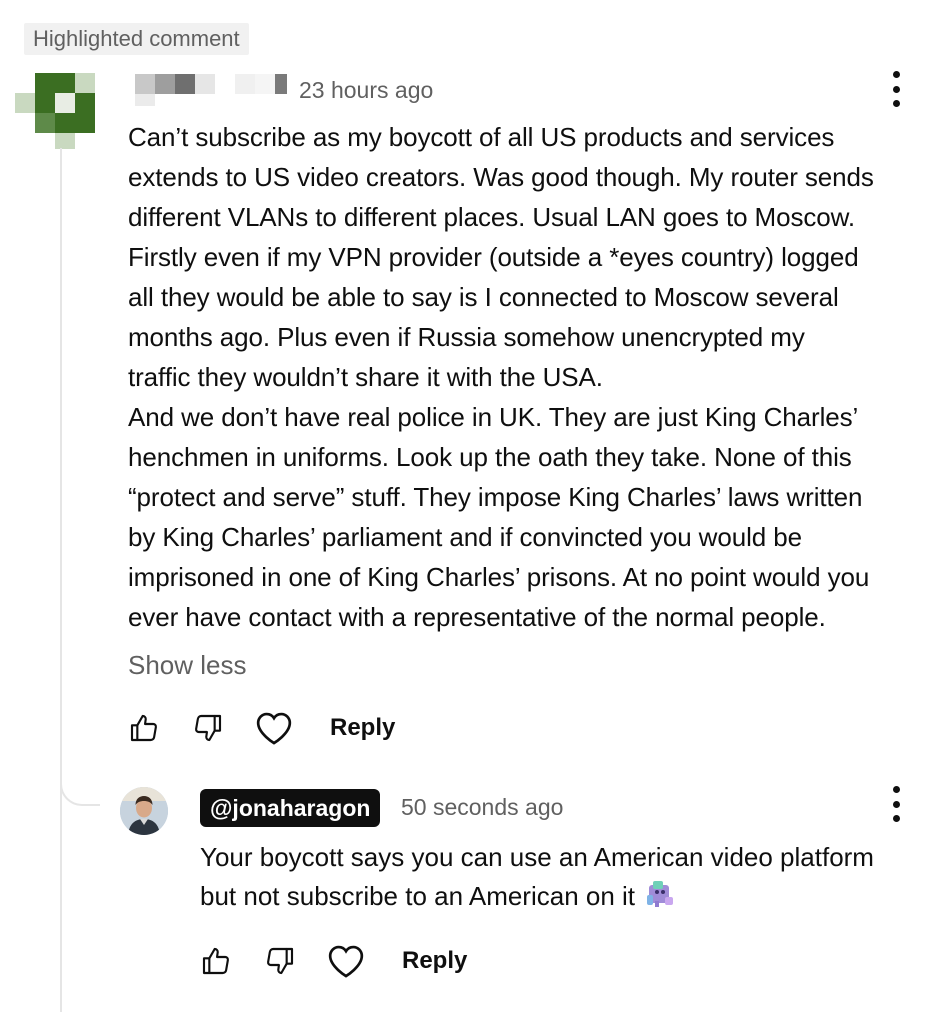  Describe the element at coordinates (61, 580) in the screenshot. I see `thread-line` at that location.